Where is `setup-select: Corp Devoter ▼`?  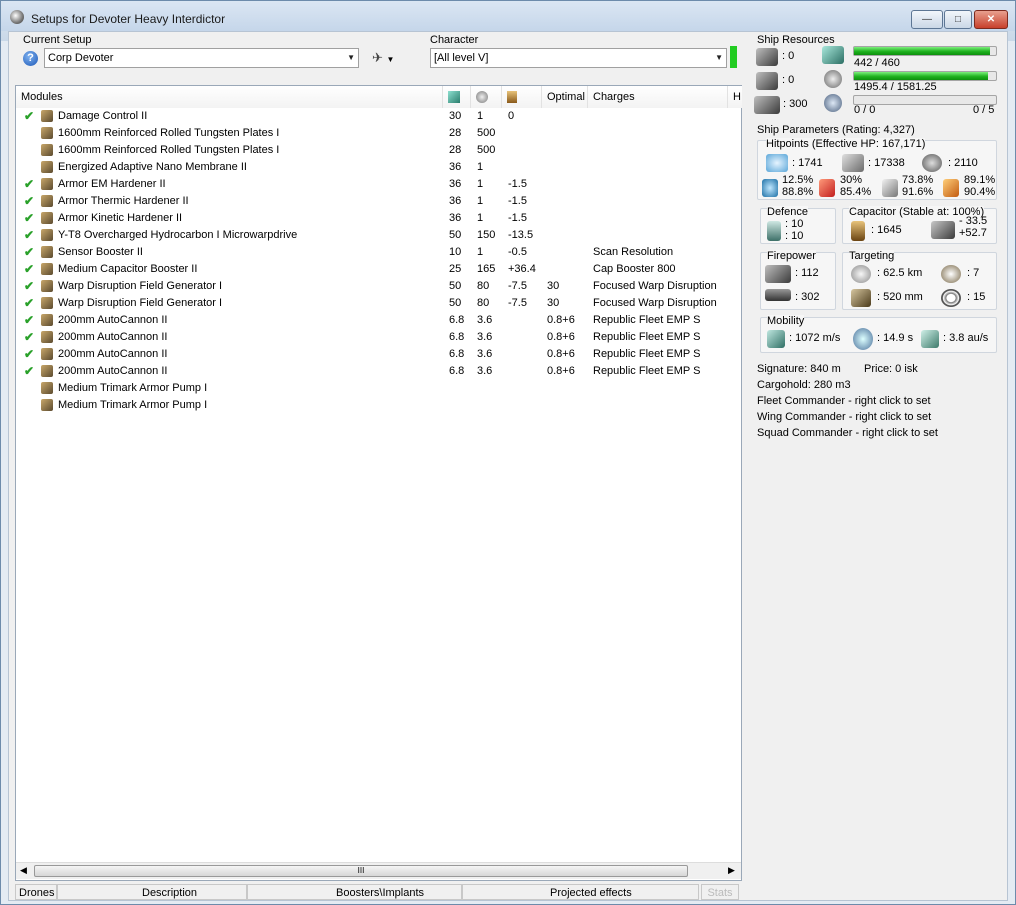
setup-select: Corp Devoter ▼ is located at coordinates (201, 58).